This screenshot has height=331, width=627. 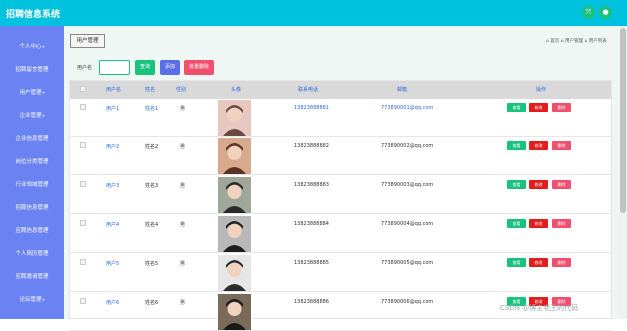 I want to click on table-row: 用户4 姓名4 男 13823888884 773890004@qq.com 查看 修改 删除, so click(x=340, y=234).